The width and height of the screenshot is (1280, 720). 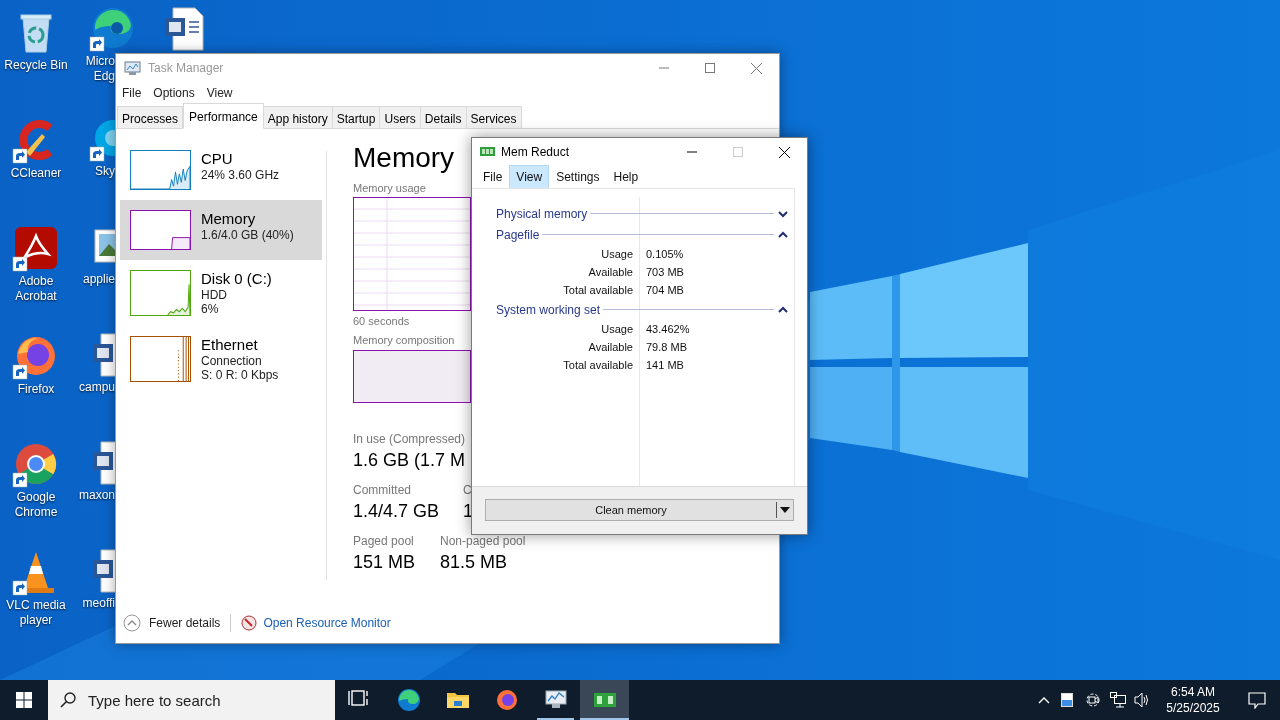 I want to click on stat-value: 0.105%, so click(x=665, y=254).